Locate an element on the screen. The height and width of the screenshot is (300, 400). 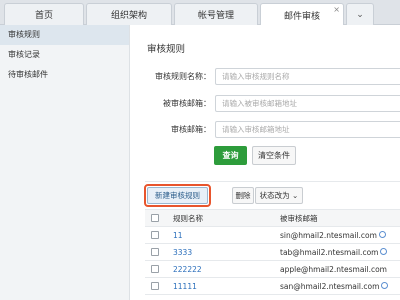
rule-name-link: 3333 is located at coordinates (182, 252).